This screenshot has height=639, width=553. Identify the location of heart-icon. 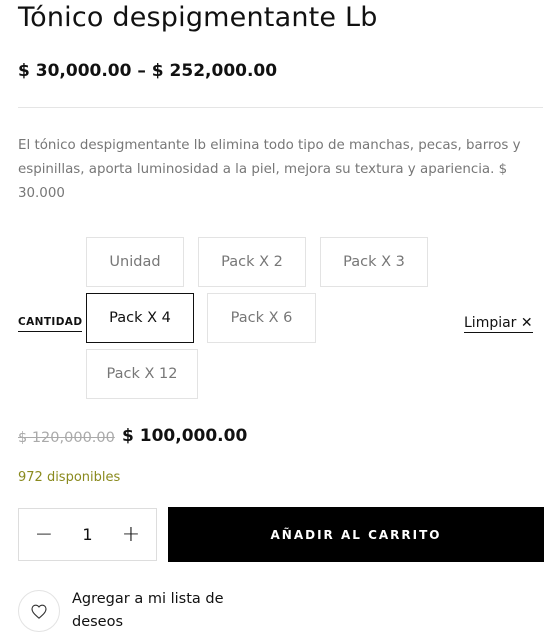
(39, 611).